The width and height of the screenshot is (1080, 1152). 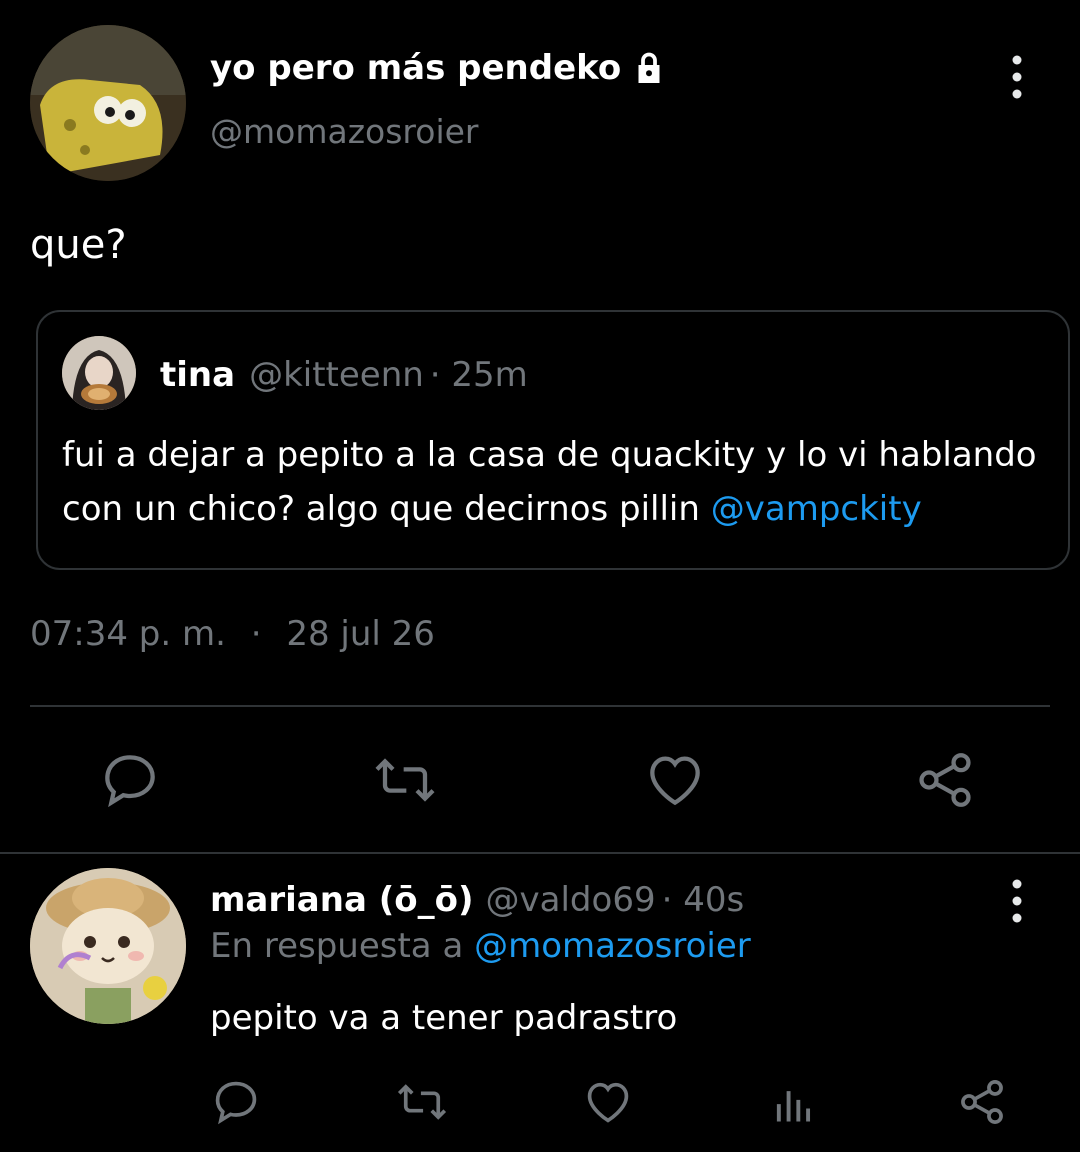 I want to click on replying-to-link: @momazosroier, so click(x=612, y=946).